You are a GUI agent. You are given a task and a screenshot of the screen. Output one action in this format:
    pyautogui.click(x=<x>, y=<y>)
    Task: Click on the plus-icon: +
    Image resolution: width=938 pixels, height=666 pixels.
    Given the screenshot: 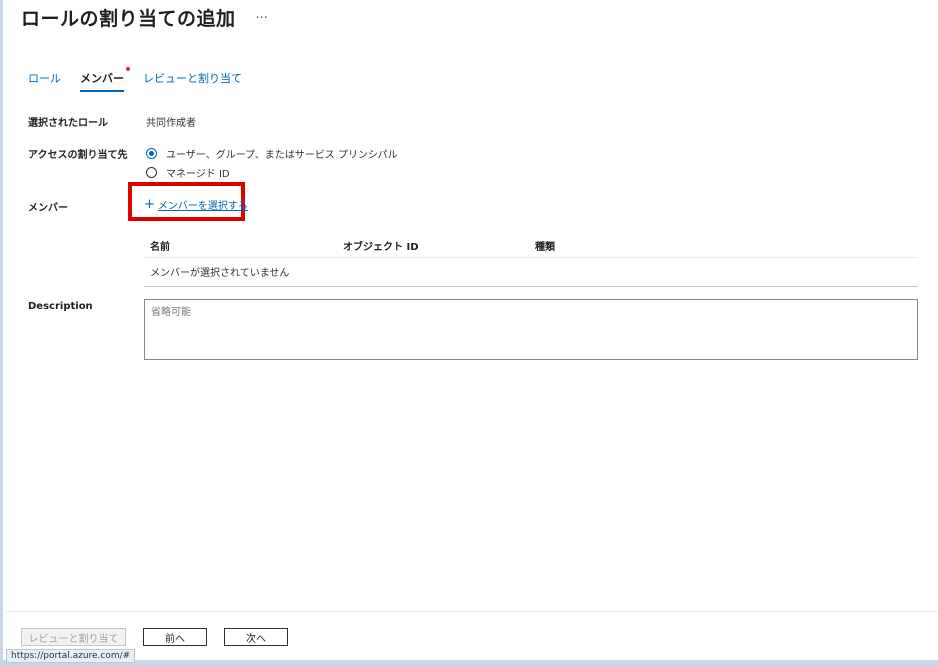 What is the action you would take?
    pyautogui.click(x=149, y=204)
    